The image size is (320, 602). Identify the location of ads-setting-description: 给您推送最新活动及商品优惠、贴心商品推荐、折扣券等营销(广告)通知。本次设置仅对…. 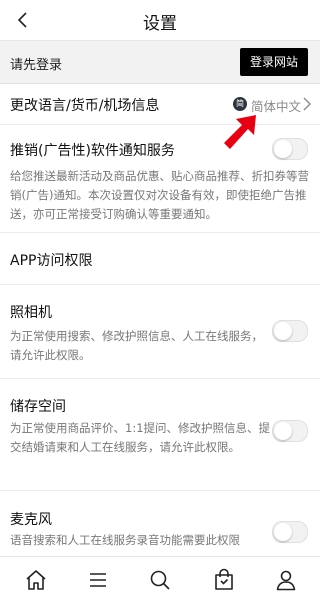
(159, 195).